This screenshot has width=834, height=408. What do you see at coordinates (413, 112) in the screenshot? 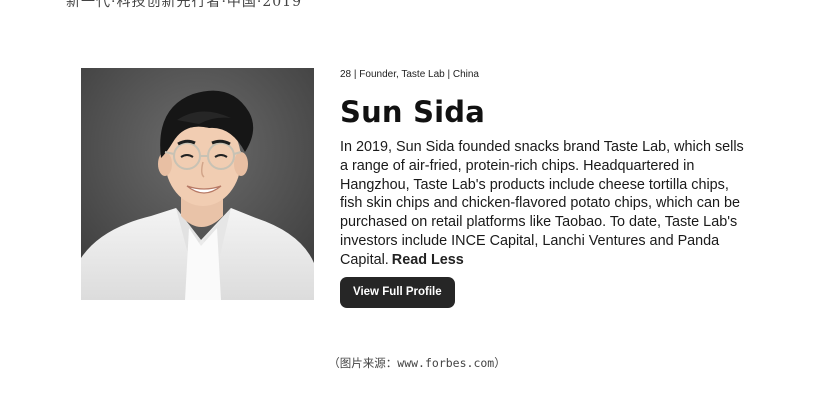
I see `profile-name: Sun Sida` at bounding box center [413, 112].